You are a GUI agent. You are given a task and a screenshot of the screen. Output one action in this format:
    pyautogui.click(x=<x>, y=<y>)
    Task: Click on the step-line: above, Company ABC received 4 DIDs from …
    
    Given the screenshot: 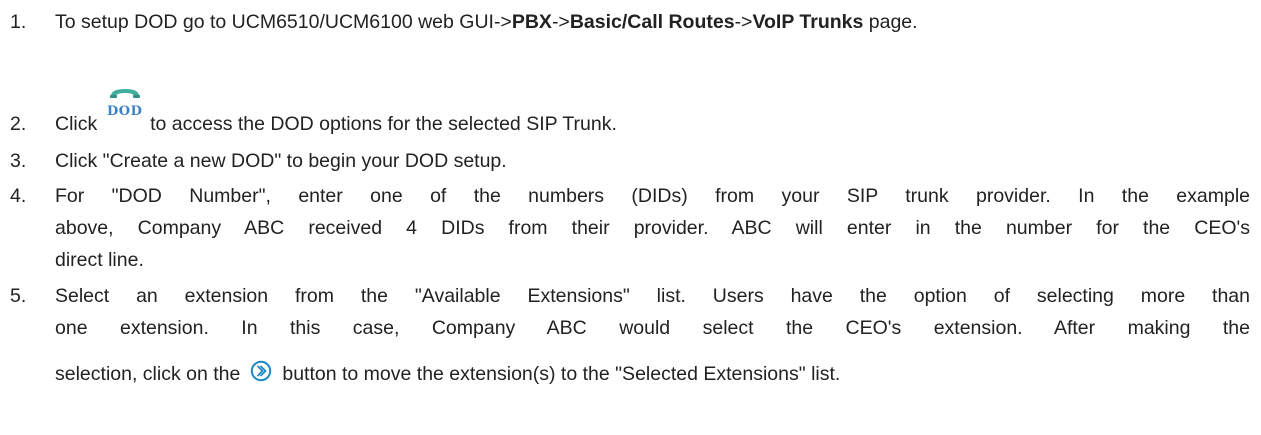 What is the action you would take?
    pyautogui.click(x=652, y=228)
    